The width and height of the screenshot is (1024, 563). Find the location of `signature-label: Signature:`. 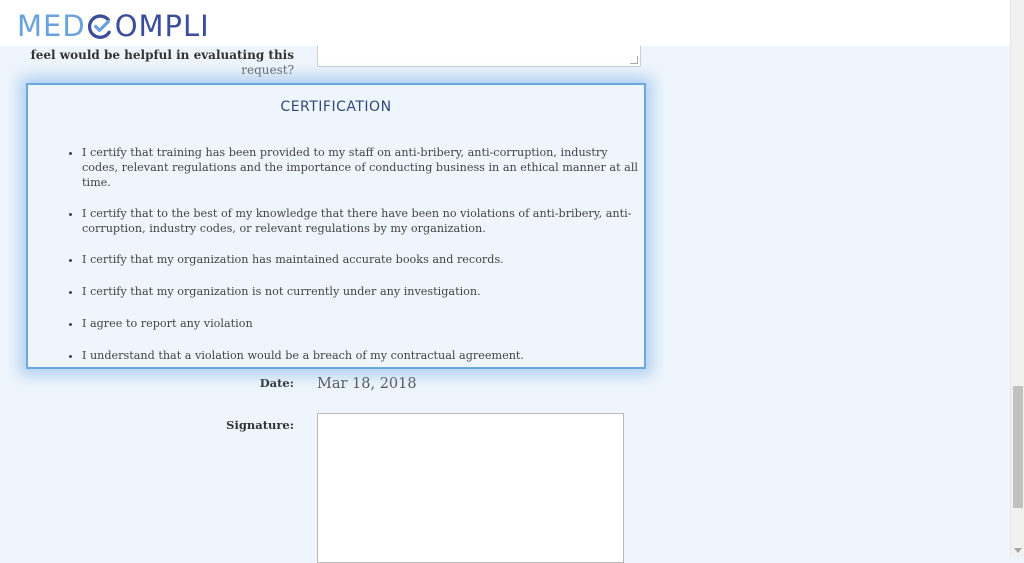

signature-label: Signature: is located at coordinates (260, 425).